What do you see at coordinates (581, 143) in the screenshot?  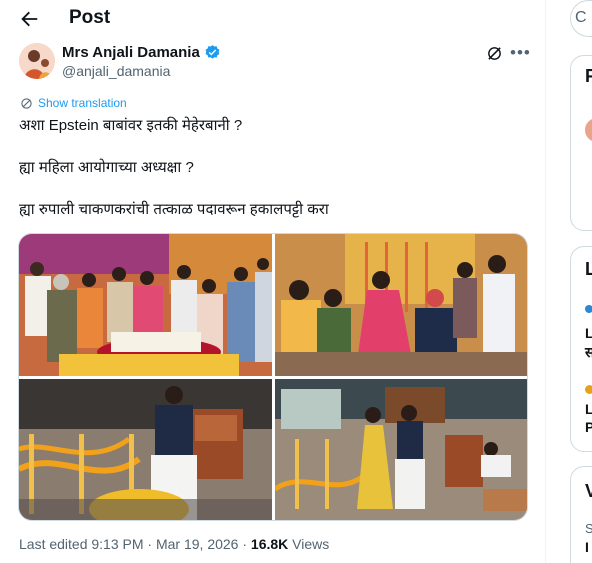 I see `sidebar-card-1: F` at bounding box center [581, 143].